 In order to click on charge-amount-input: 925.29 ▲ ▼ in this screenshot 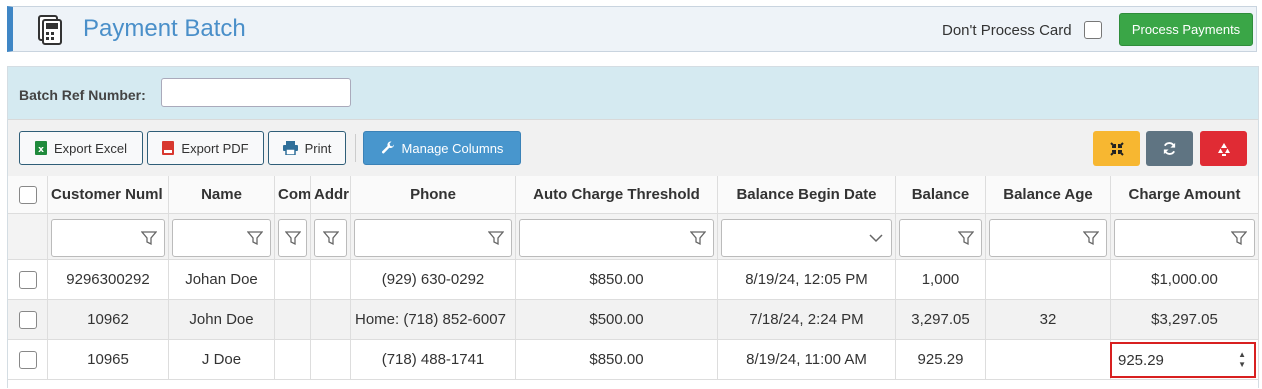, I will do `click(1183, 360)`.